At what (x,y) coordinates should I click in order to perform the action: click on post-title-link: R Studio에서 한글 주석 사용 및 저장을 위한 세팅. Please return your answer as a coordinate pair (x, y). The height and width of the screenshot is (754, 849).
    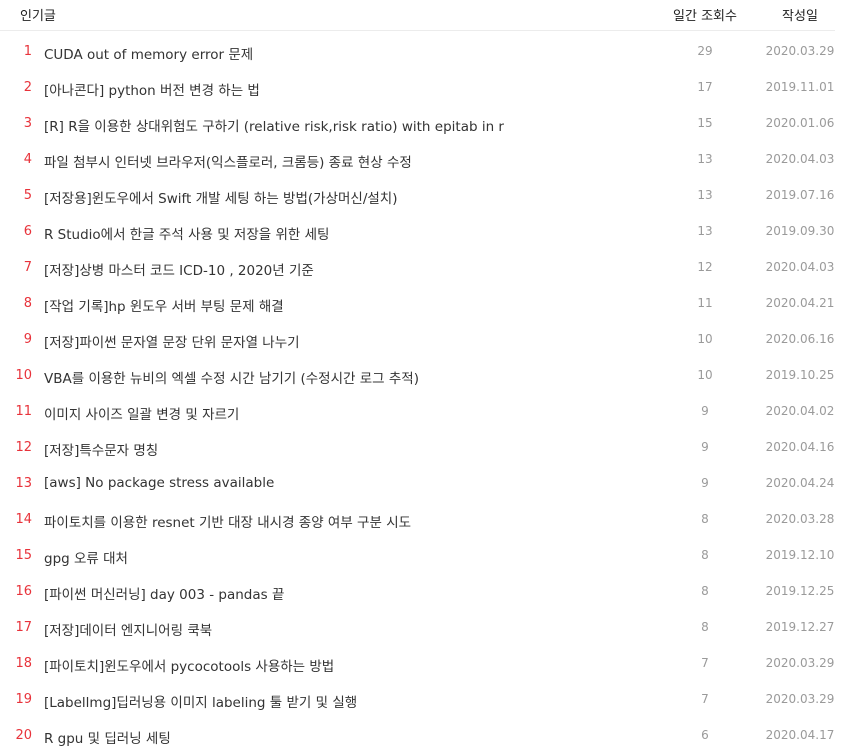
    Looking at the image, I should click on (344, 233).